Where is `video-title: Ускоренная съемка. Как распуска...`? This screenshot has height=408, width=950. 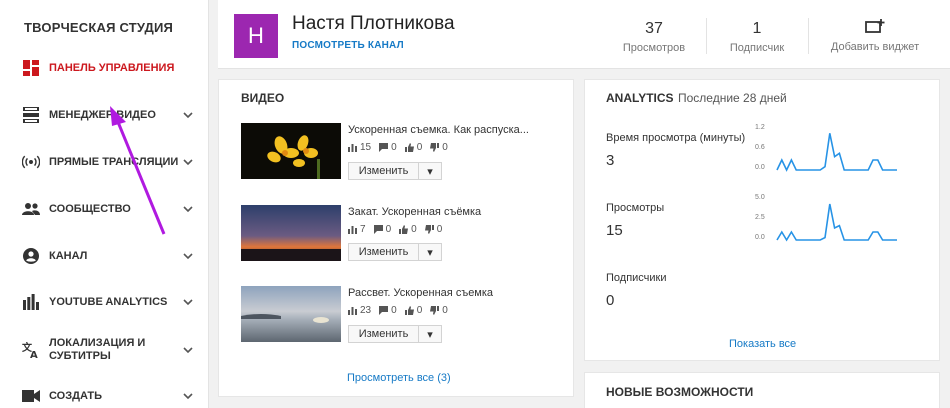 video-title: Ускоренная съемка. Как распуска... is located at coordinates (438, 130).